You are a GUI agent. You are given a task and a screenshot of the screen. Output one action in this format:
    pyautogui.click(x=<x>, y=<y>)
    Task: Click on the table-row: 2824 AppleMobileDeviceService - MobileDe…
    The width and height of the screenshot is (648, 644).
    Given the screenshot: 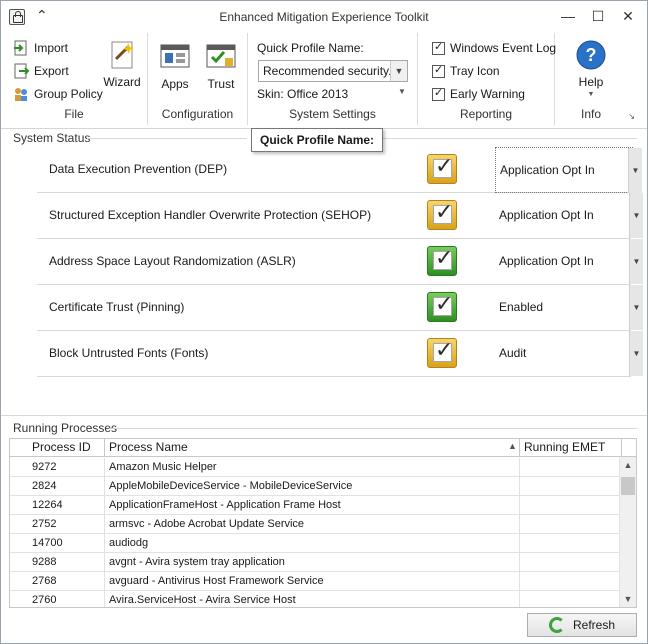 What is the action you would take?
    pyautogui.click(x=315, y=486)
    